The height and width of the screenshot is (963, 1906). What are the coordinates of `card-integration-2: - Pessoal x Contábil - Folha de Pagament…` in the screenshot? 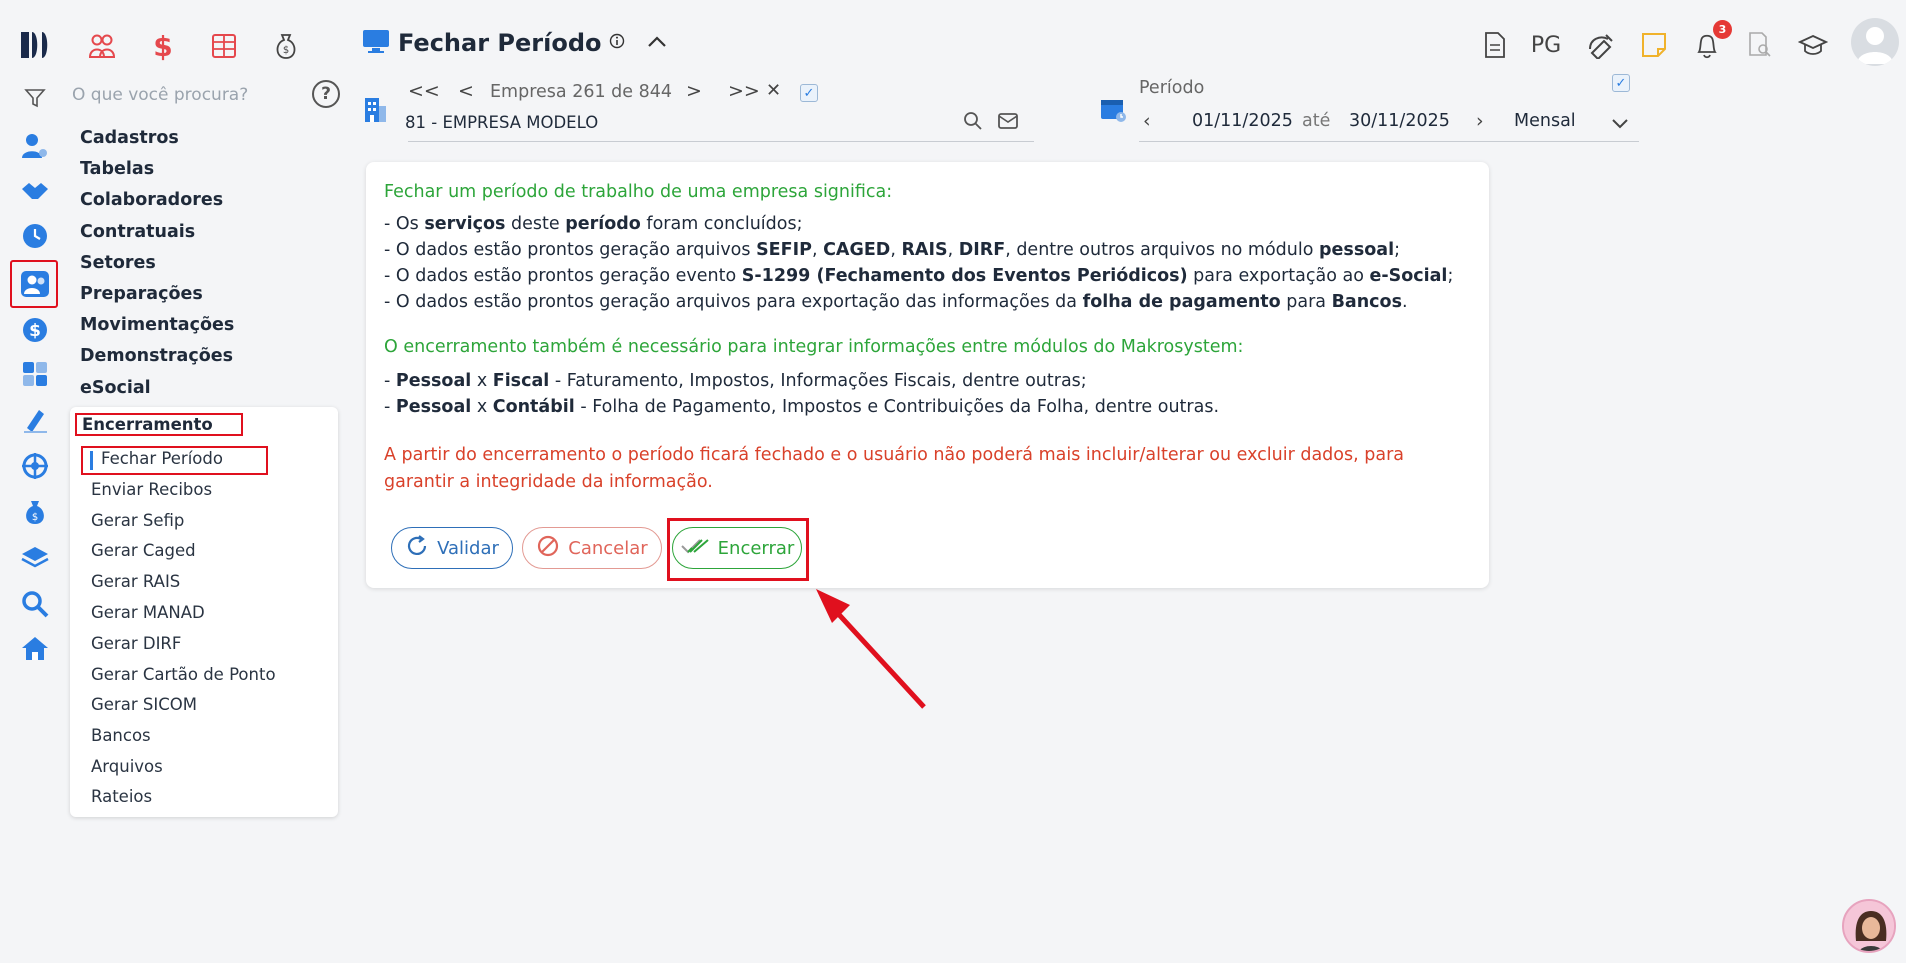 It's located at (802, 407).